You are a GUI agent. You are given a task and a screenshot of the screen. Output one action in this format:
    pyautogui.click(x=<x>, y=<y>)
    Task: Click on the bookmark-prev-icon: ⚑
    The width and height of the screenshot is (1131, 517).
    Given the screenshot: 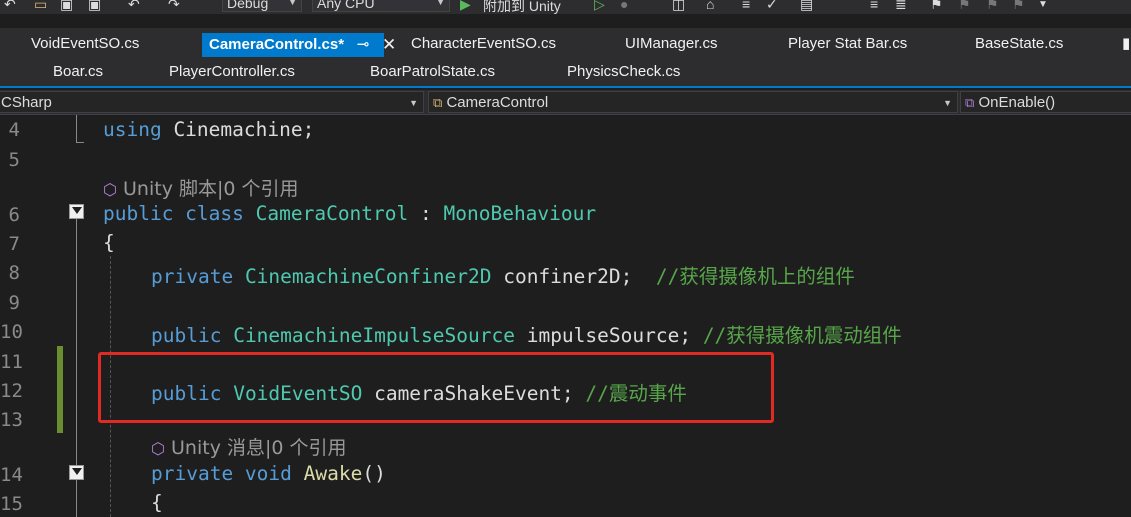 What is the action you would take?
    pyautogui.click(x=964, y=6)
    